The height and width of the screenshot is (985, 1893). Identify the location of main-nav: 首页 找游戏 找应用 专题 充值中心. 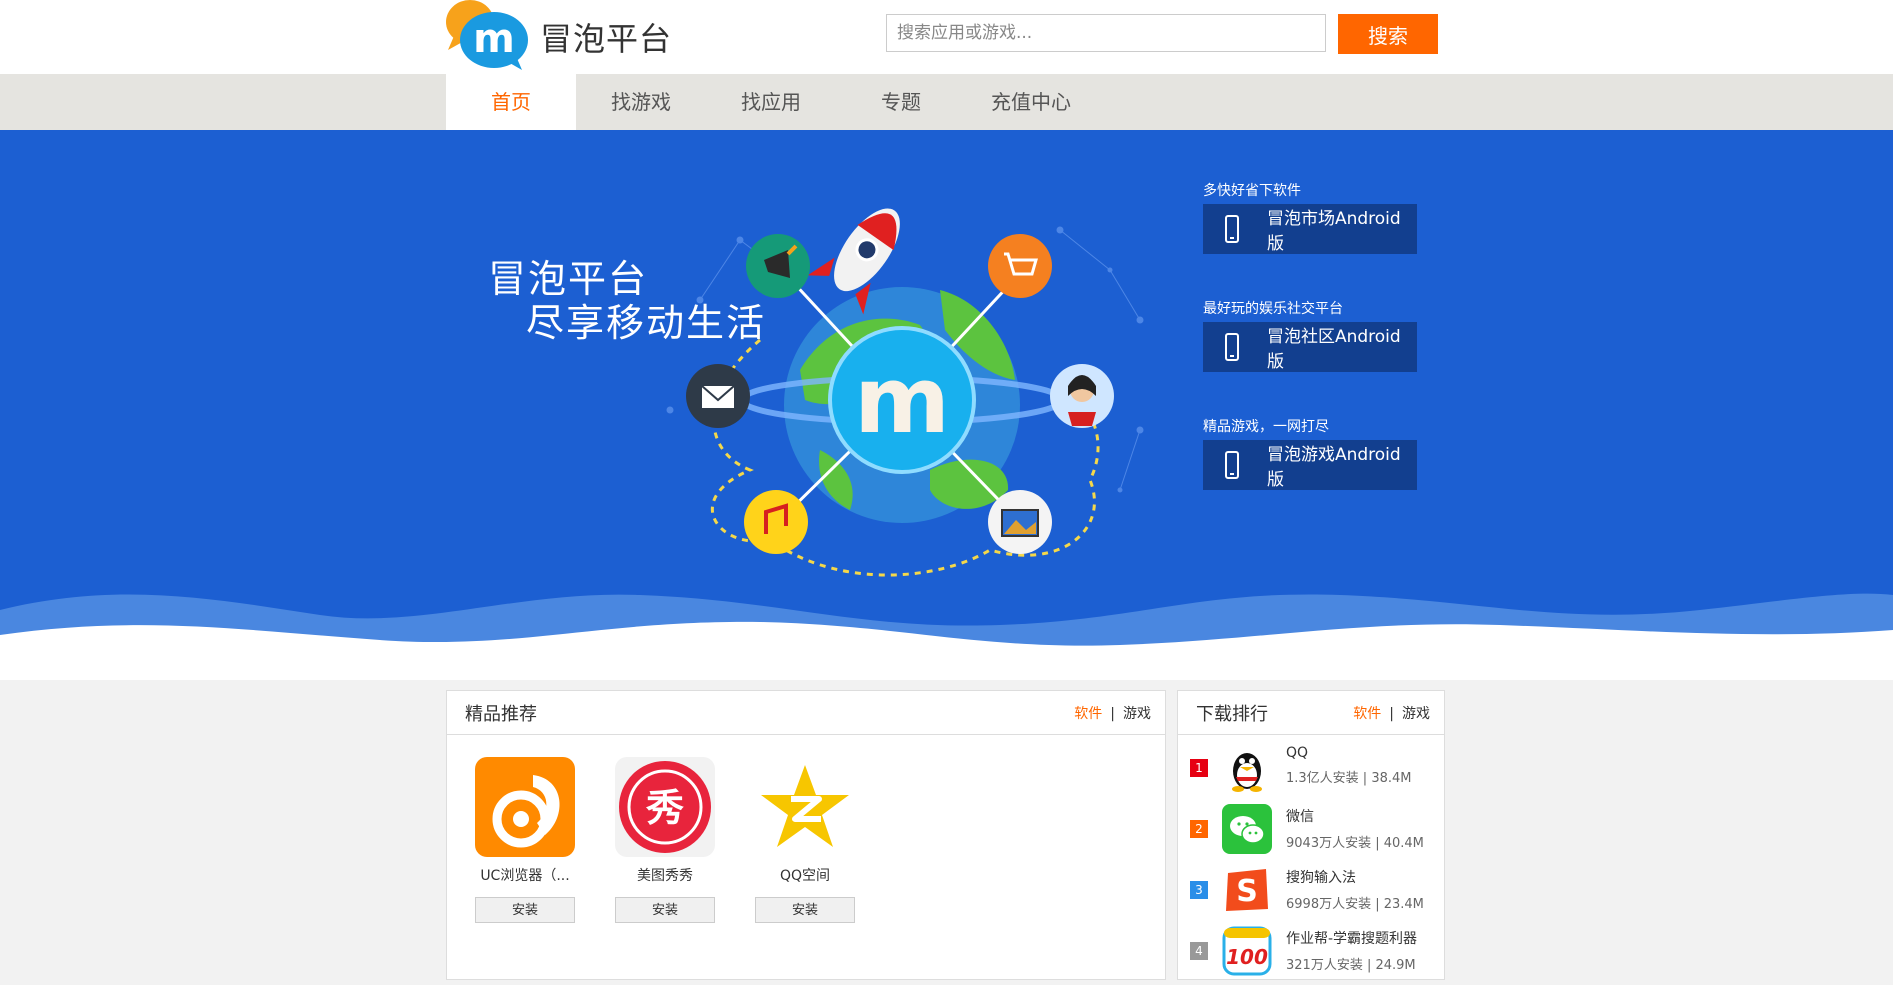
(946, 102).